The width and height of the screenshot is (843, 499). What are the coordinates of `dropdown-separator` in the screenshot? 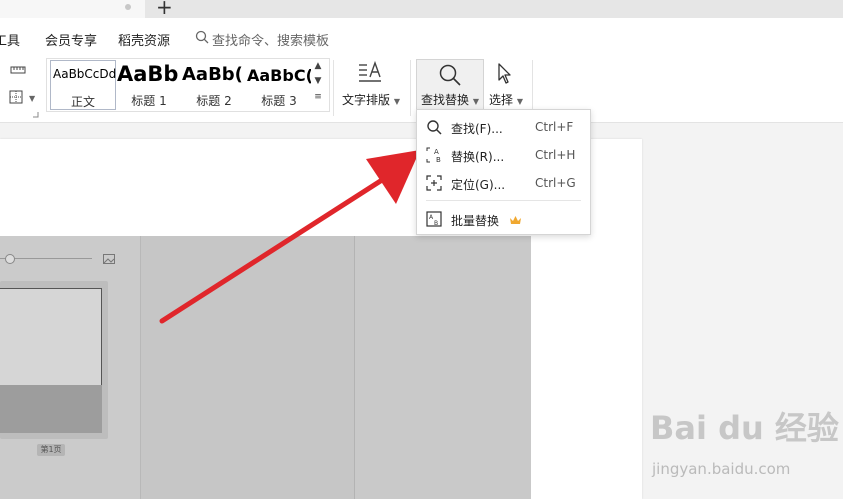 It's located at (503, 200).